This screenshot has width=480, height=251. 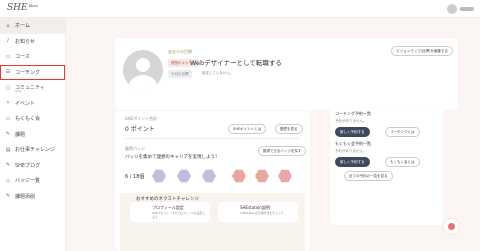 I want to click on mokumoku-about-button: もくもく会とは, so click(x=402, y=162).